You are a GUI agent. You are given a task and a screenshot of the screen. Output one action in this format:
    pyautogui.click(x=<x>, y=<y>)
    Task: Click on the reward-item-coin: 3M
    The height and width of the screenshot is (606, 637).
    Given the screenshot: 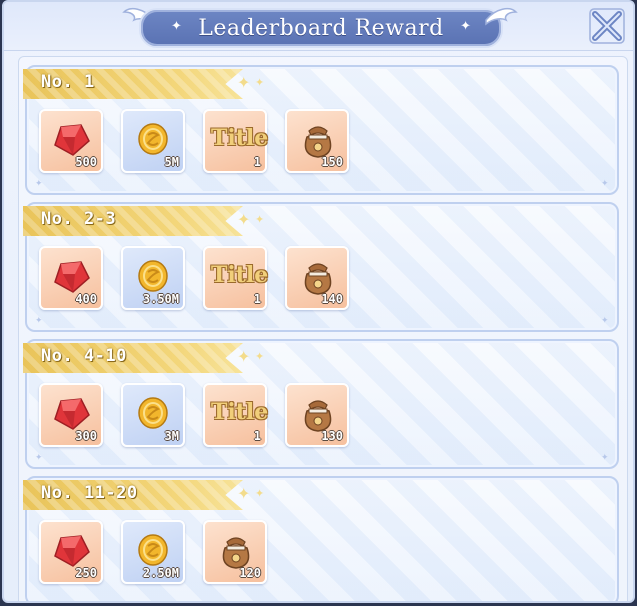 What is the action you would take?
    pyautogui.click(x=153, y=415)
    